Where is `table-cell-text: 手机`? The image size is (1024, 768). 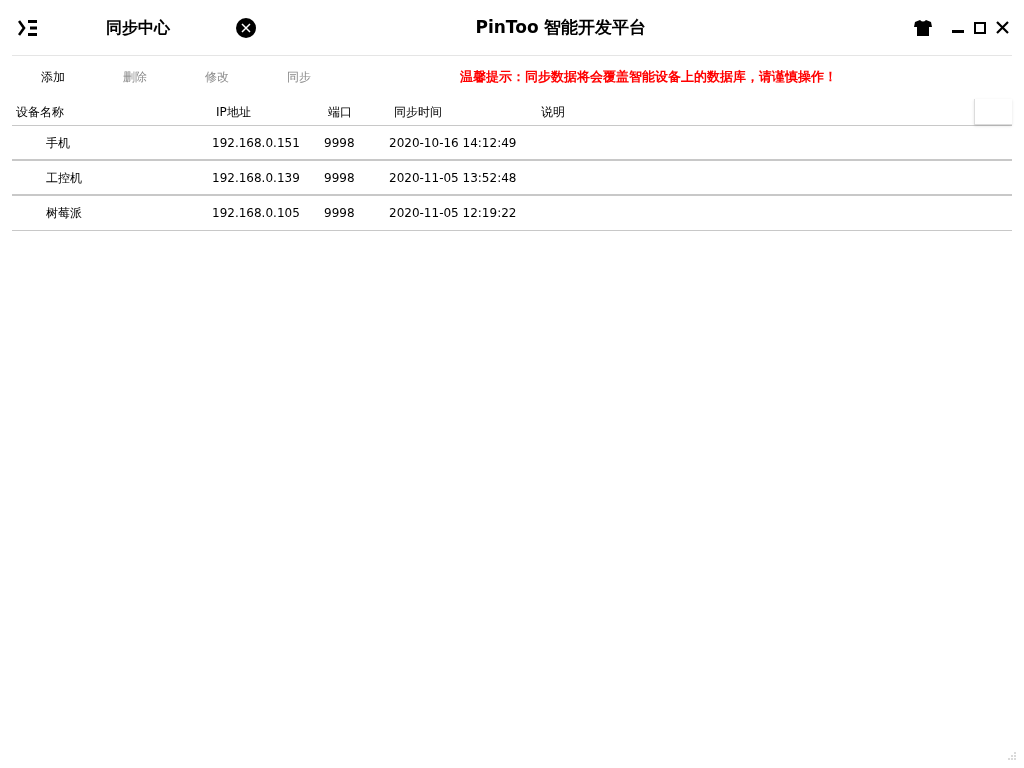 table-cell-text: 手机 is located at coordinates (58, 143).